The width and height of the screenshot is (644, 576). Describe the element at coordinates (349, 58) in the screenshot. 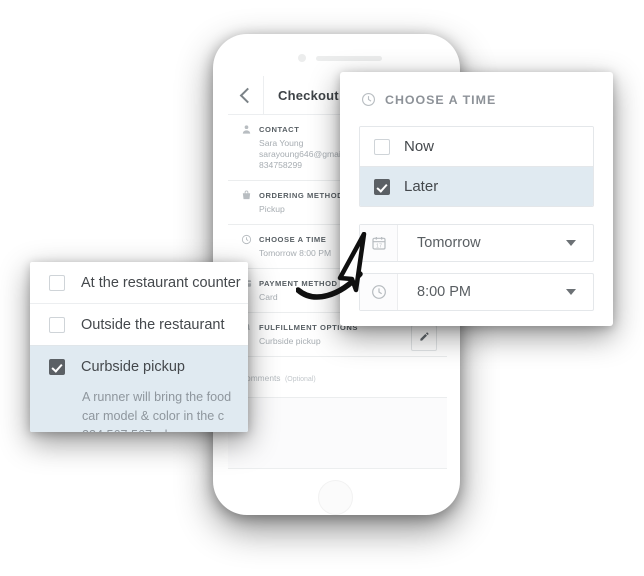

I see `phone-speaker` at that location.